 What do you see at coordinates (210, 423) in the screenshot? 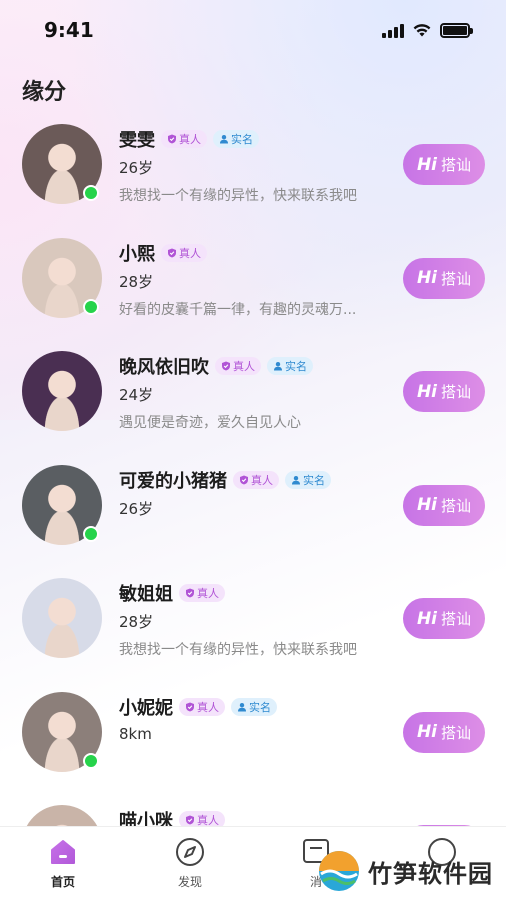
I see `user-bio: 遇见便是奇迹，爱久自见人心` at bounding box center [210, 423].